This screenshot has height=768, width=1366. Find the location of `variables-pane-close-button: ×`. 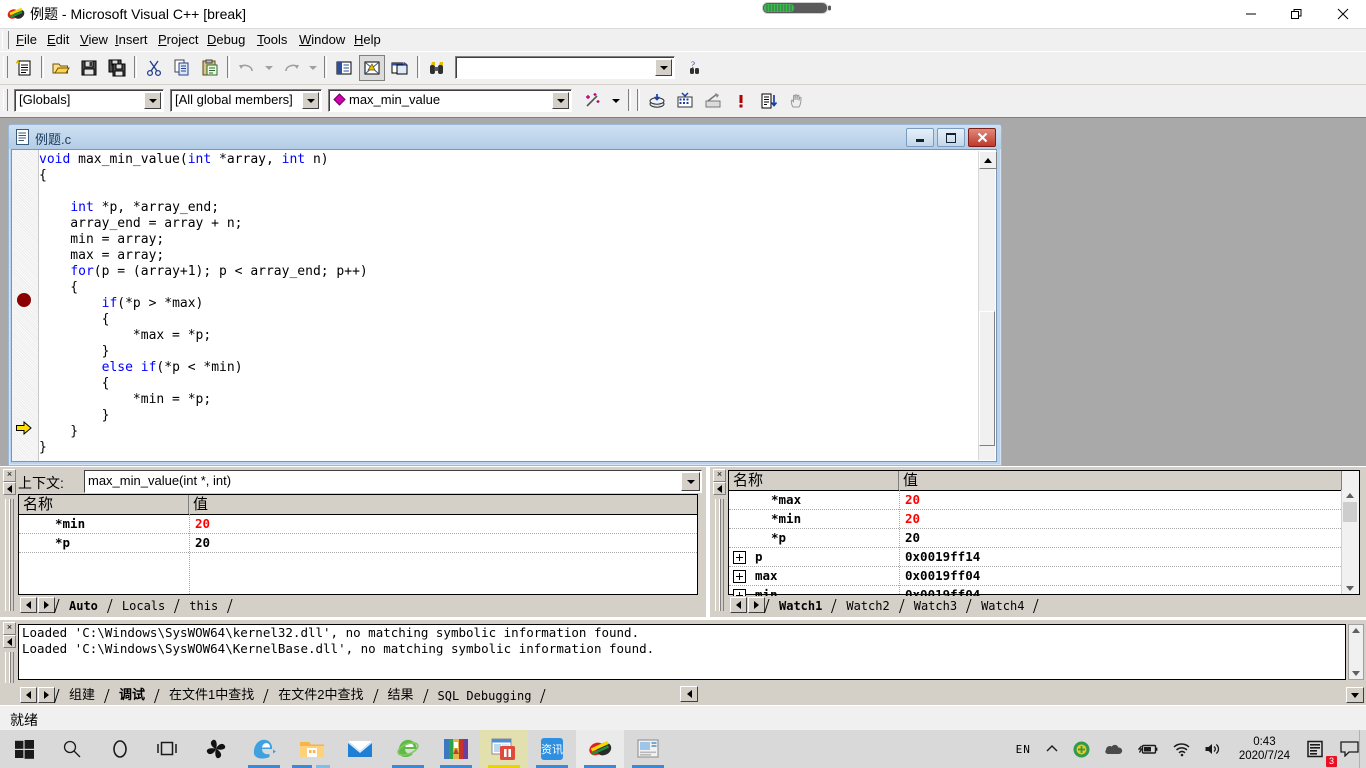

variables-pane-close-button: × is located at coordinates (9, 475).